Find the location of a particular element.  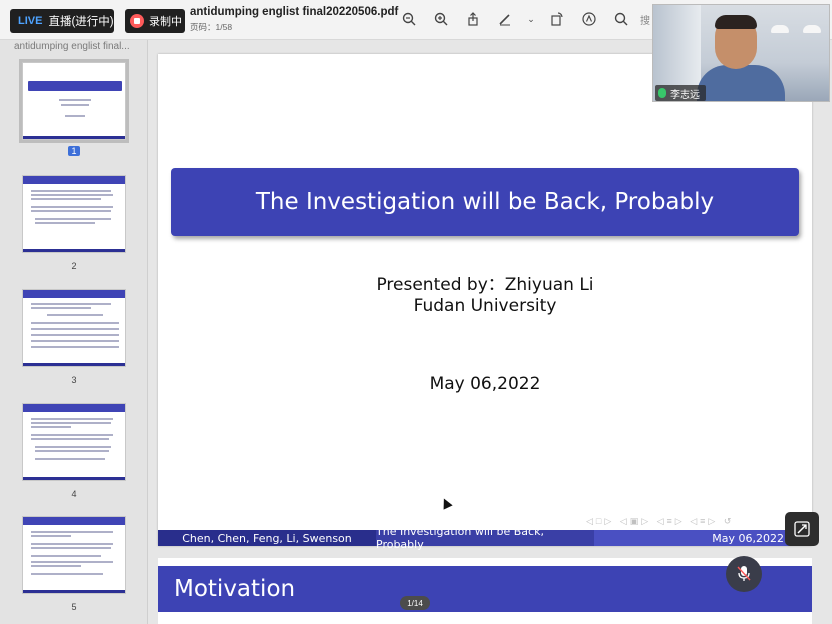

record-icon is located at coordinates (137, 21).